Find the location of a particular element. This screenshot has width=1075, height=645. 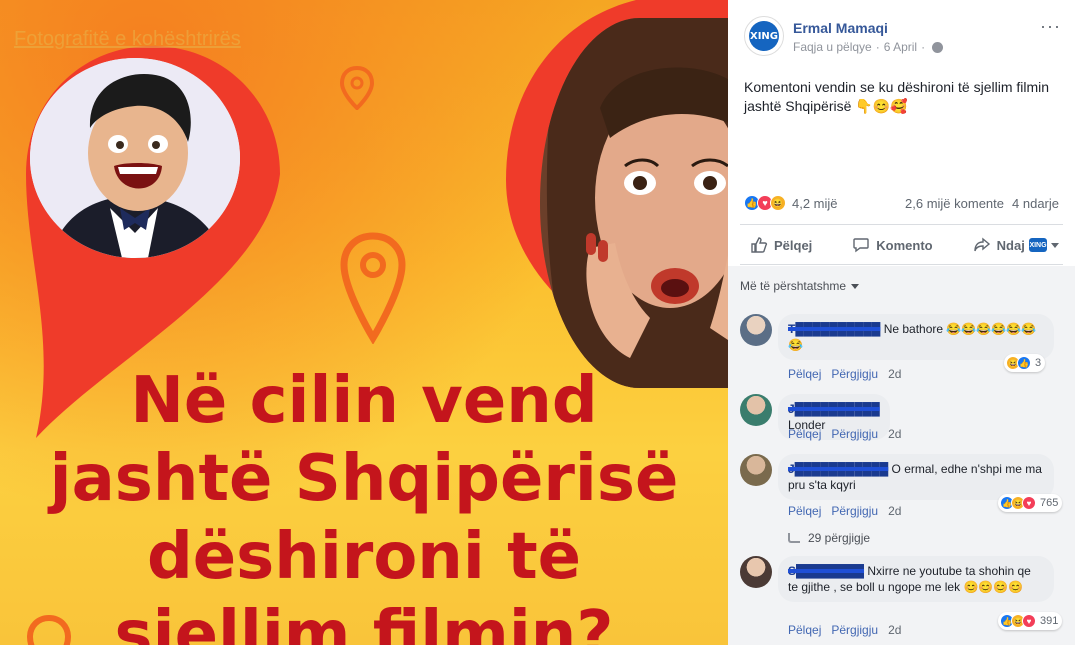

comment-reaction-chip: 👍 😆 ♥ 765 is located at coordinates (1030, 503).